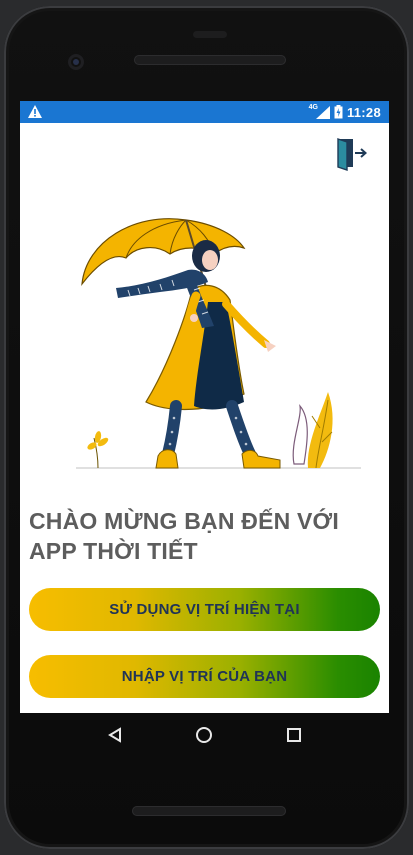  What do you see at coordinates (363, 112) in the screenshot?
I see `status-time: 11:28` at bounding box center [363, 112].